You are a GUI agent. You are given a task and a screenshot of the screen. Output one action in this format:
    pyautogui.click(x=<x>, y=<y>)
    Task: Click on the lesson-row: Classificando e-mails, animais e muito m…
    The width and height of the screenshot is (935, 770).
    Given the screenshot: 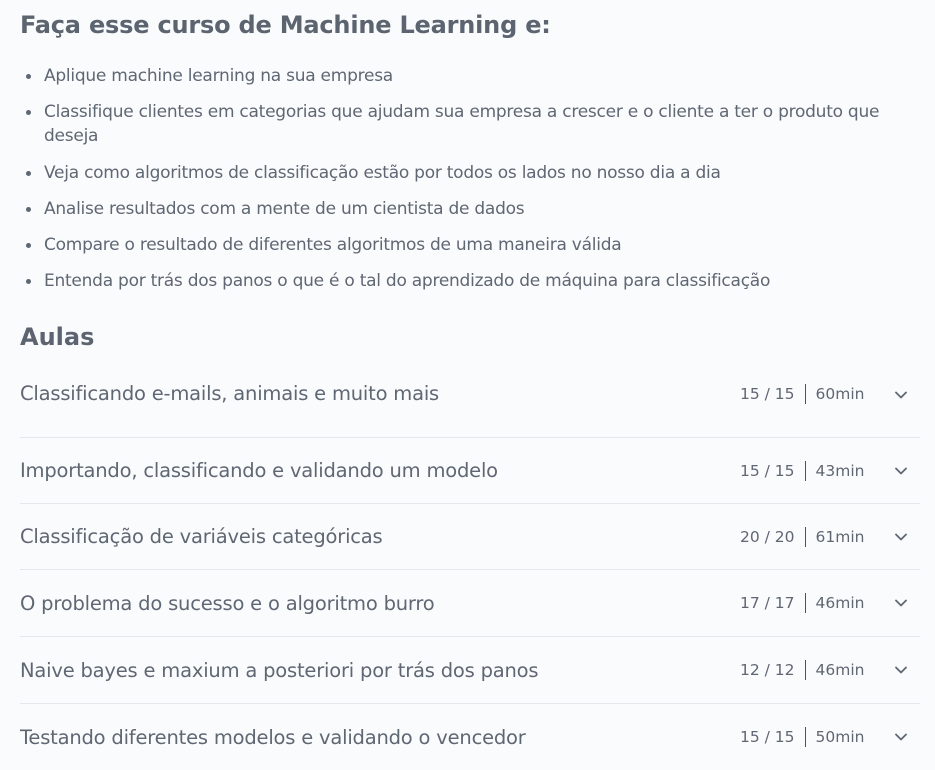 What is the action you would take?
    pyautogui.click(x=470, y=404)
    